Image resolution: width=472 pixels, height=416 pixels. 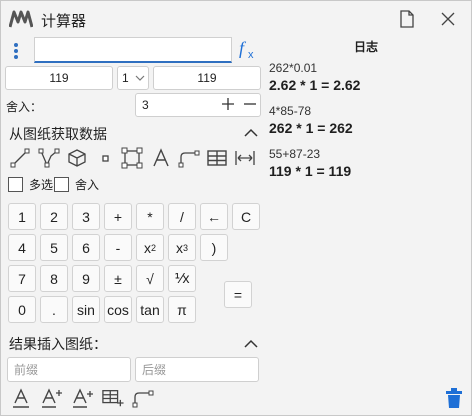 I want to click on log-result: 119 * 1 = 119, so click(x=310, y=171).